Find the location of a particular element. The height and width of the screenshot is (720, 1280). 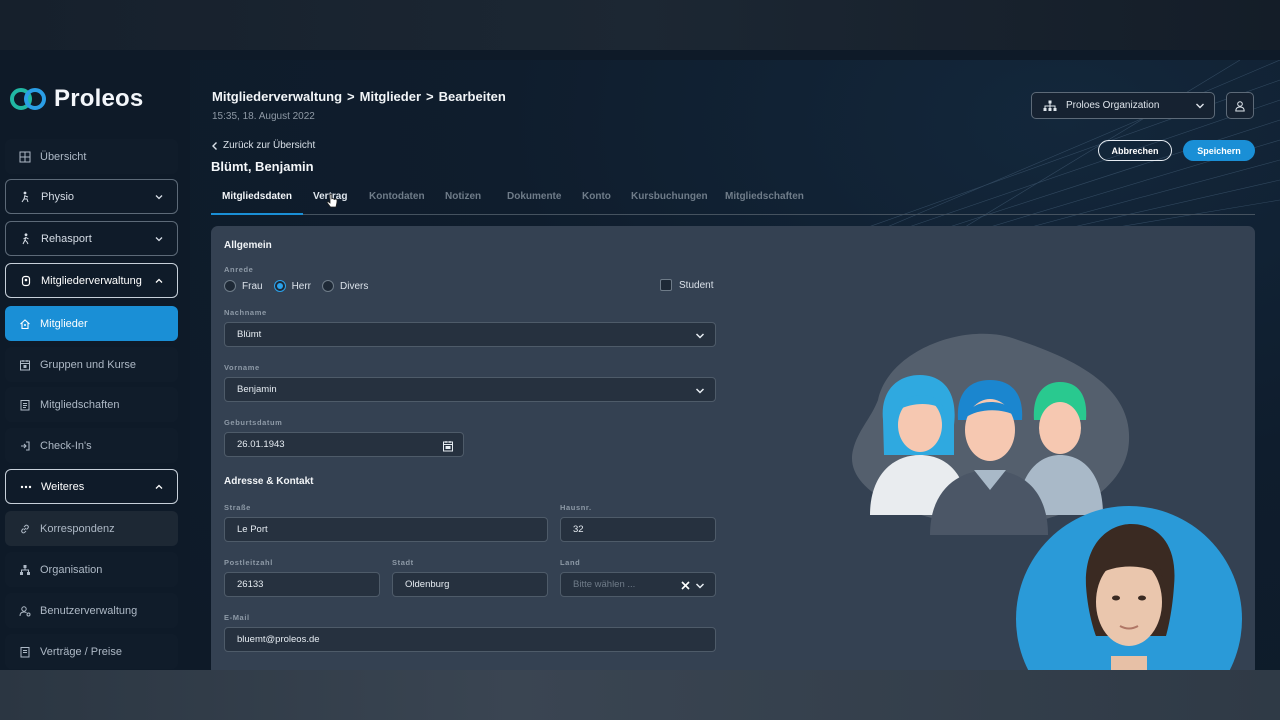

back-link: Zurück zur Übersicht is located at coordinates (263, 145).